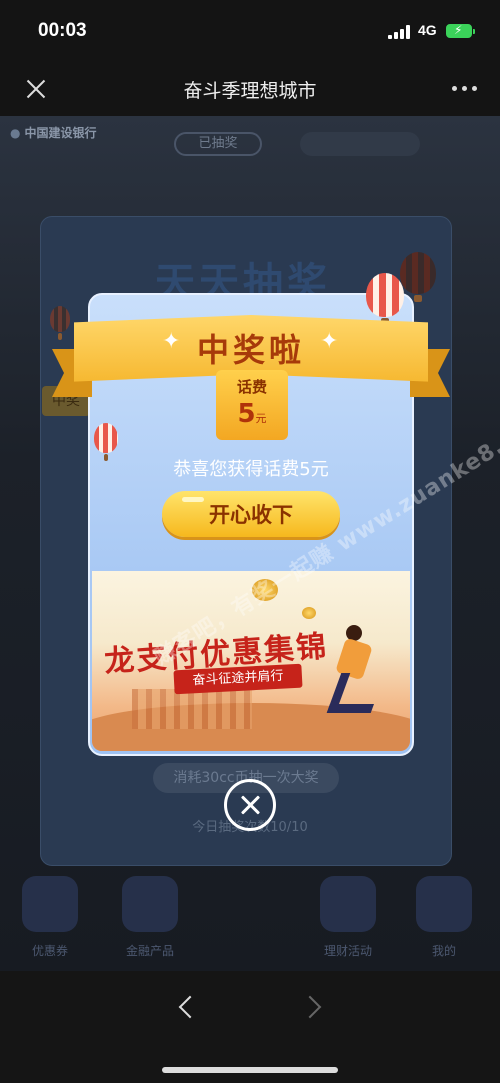 Image resolution: width=500 pixels, height=1083 pixels. Describe the element at coordinates (50, 904) in the screenshot. I see `coupon-icon` at that location.